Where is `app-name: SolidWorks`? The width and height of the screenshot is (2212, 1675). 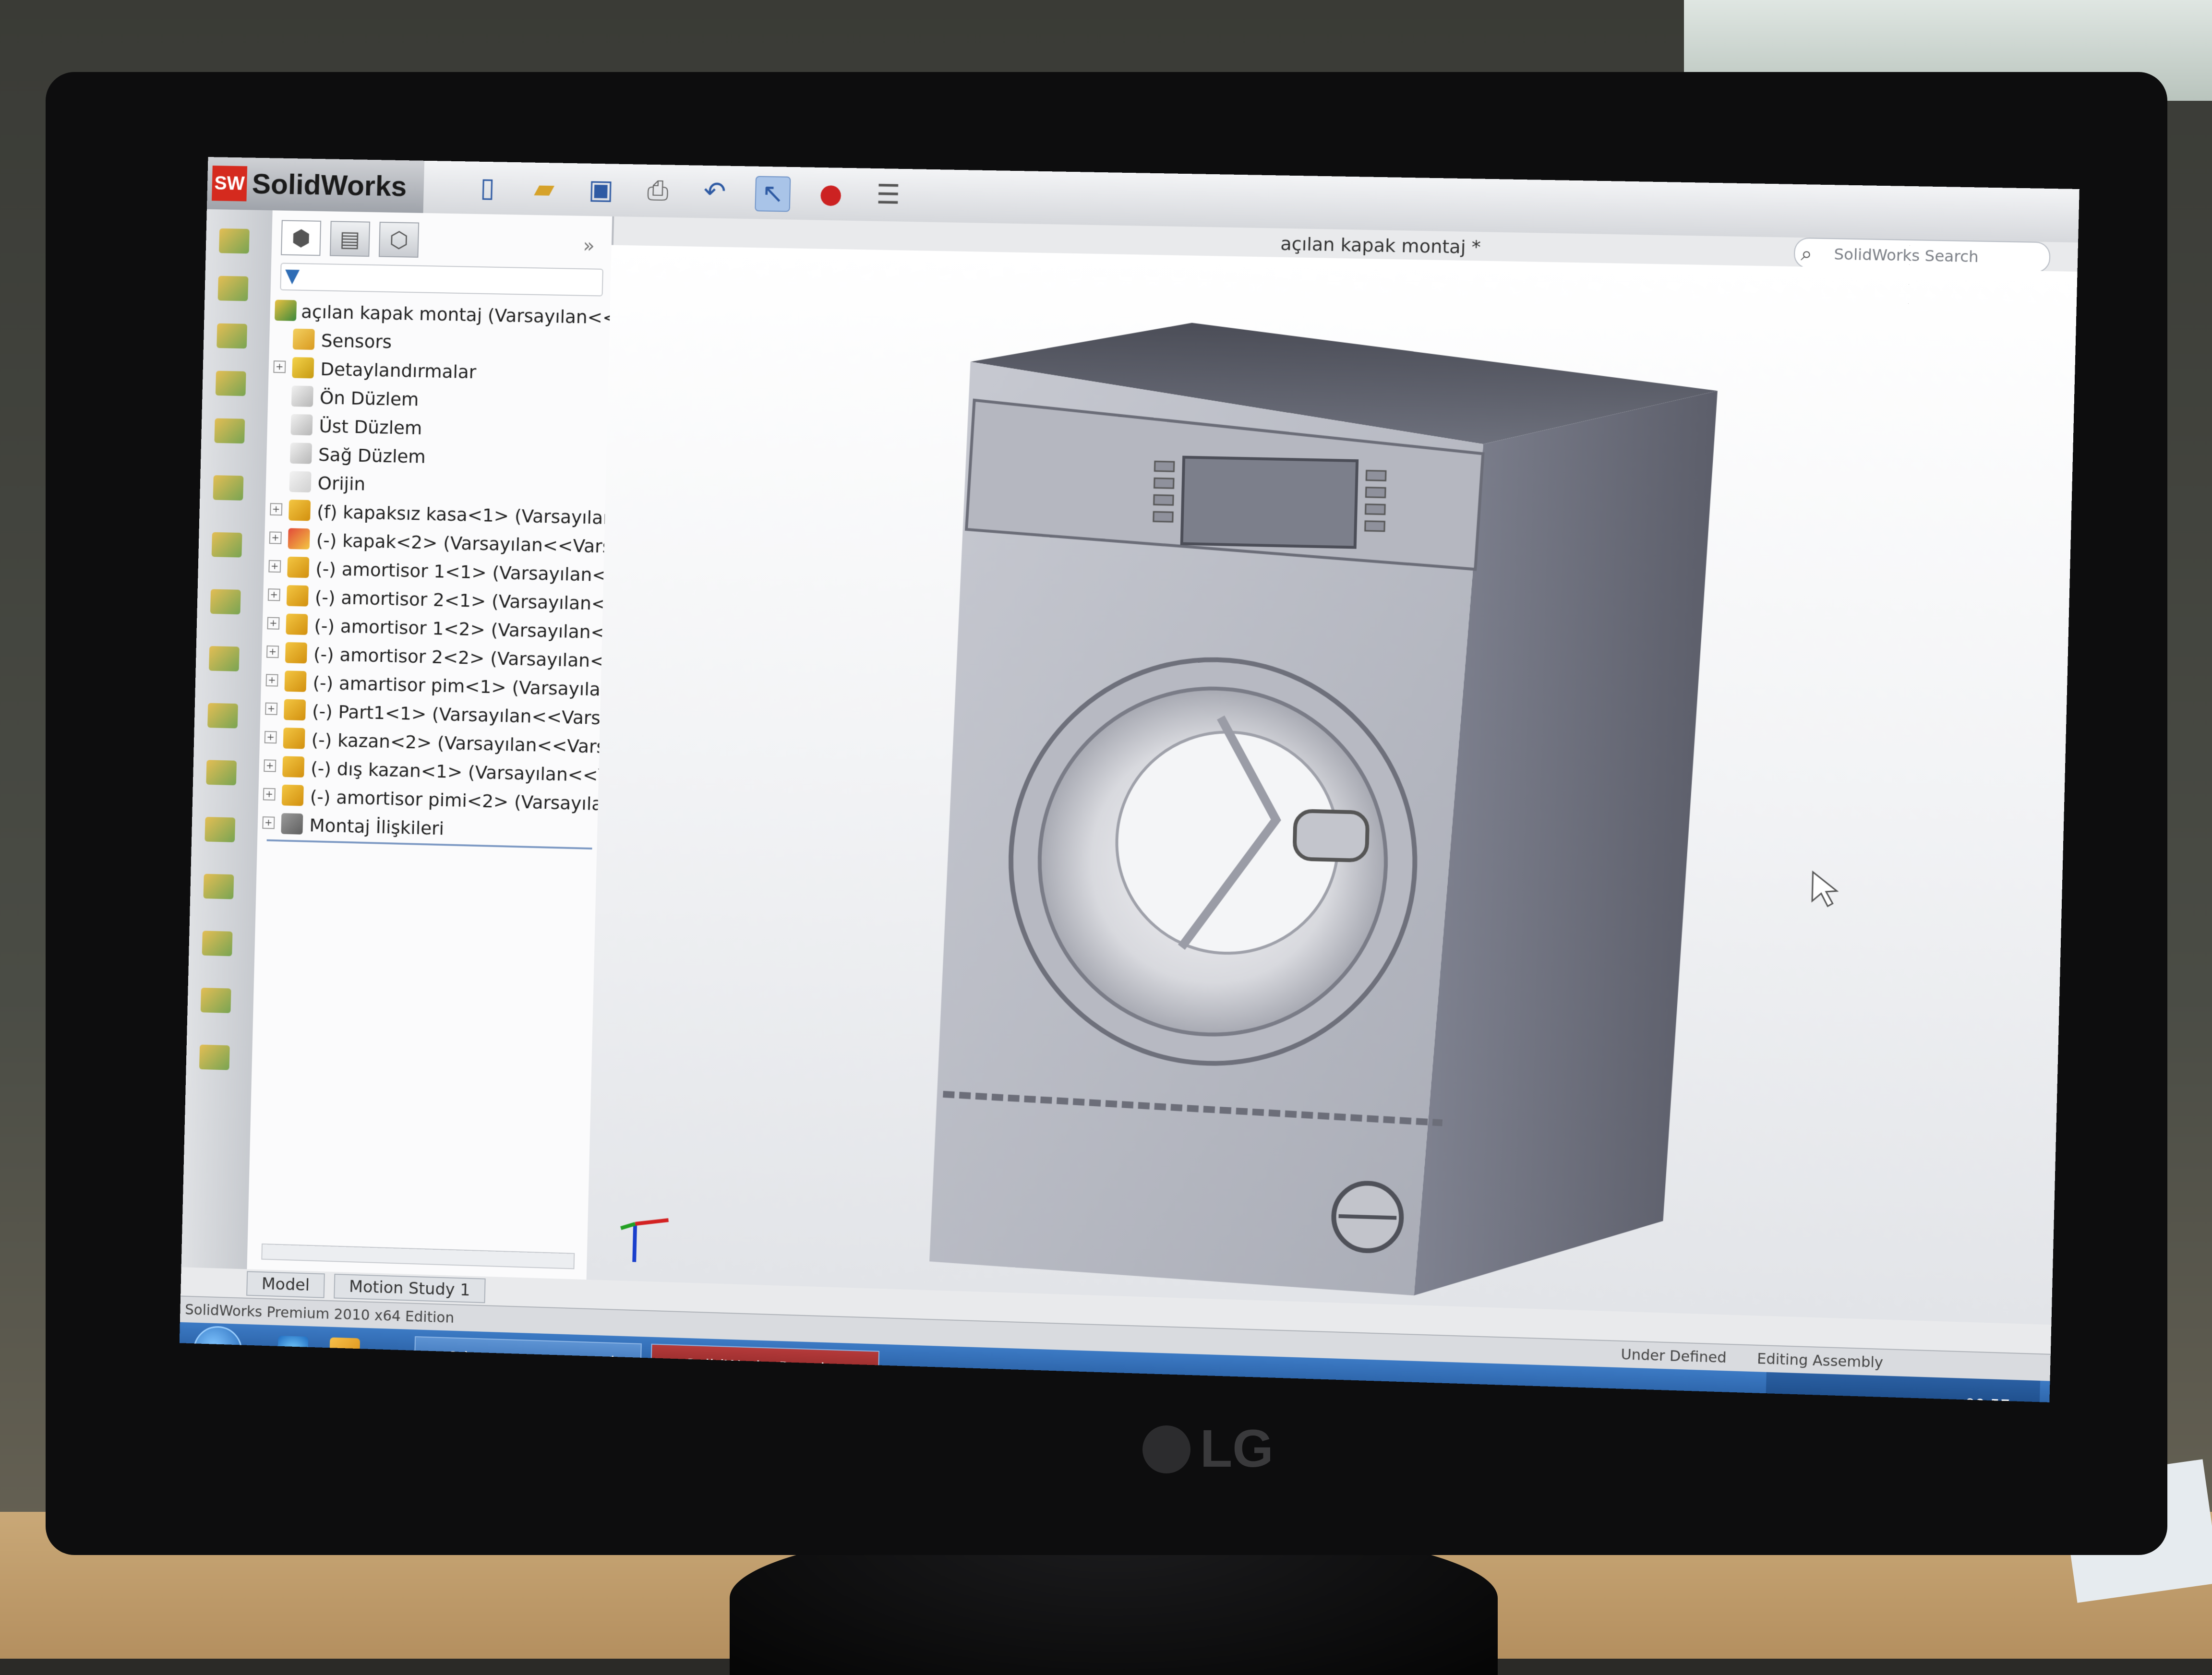
app-name: SolidWorks is located at coordinates (330, 185).